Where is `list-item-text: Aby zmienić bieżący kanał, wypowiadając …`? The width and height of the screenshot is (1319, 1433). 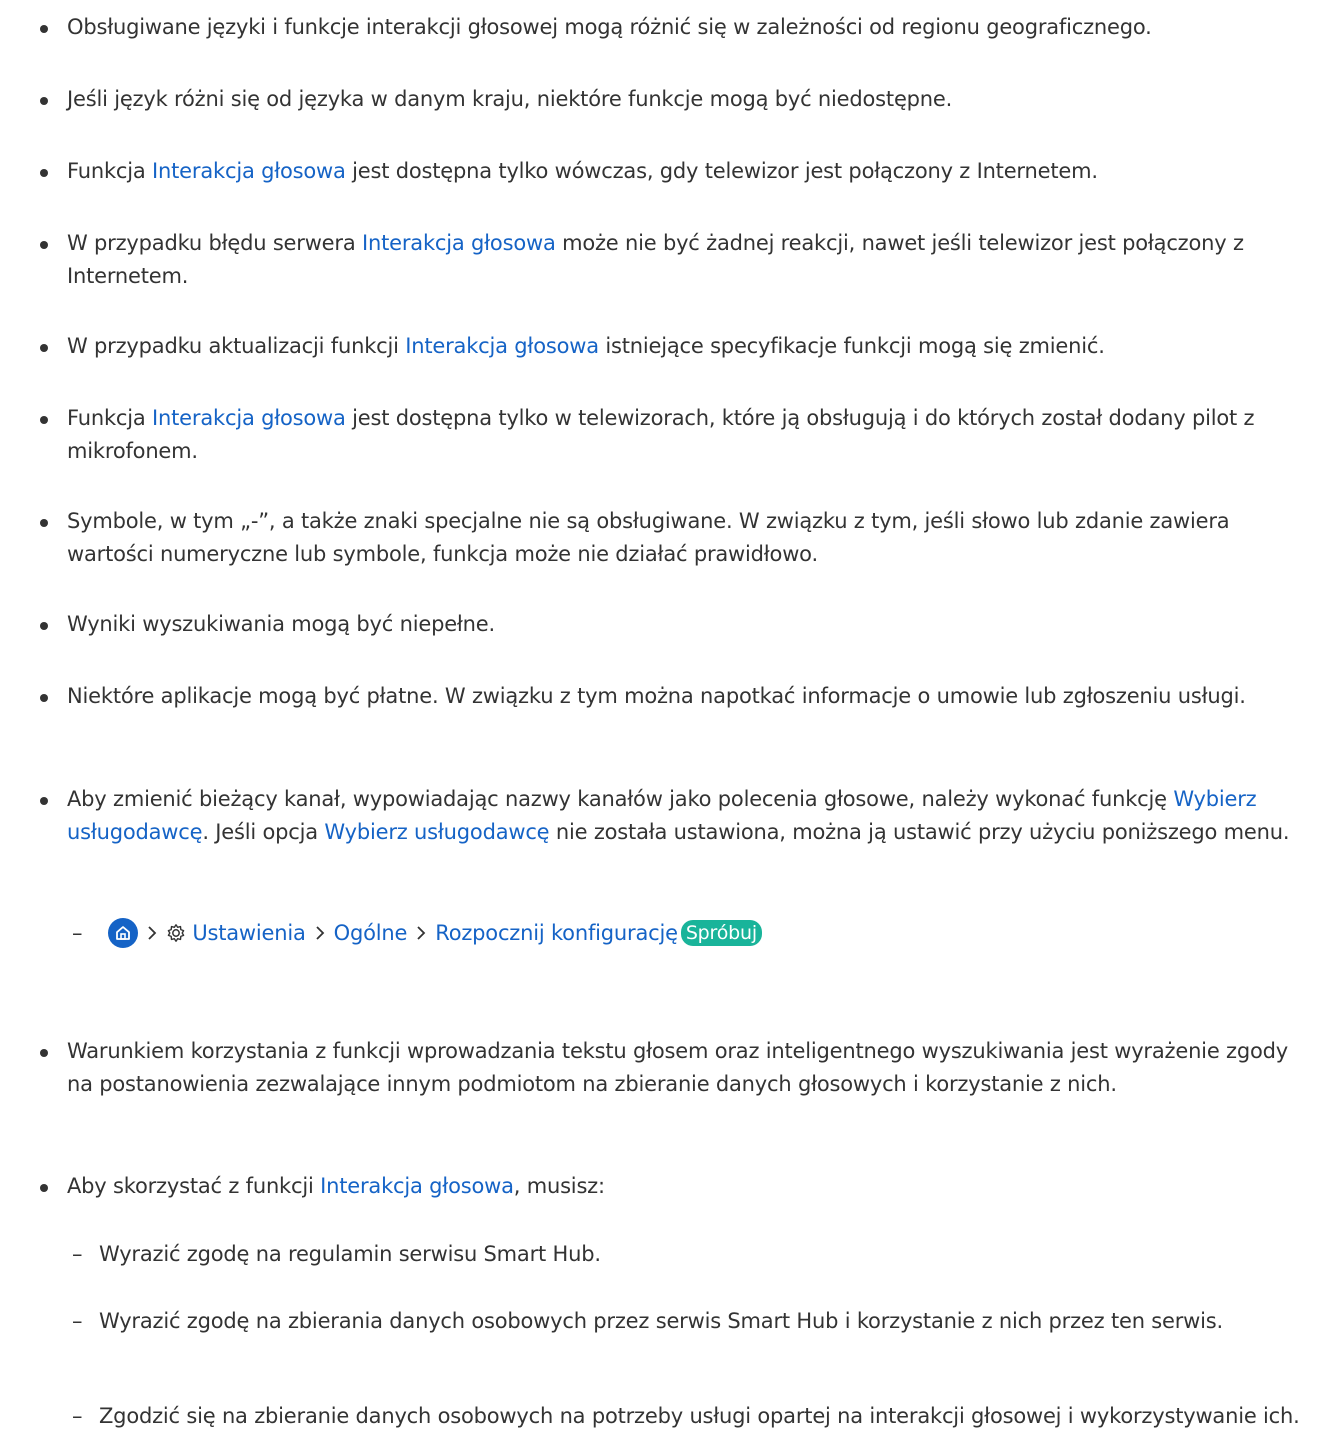 list-item-text: Aby zmienić bieżący kanał, wypowiadając … is located at coordinates (688, 816).